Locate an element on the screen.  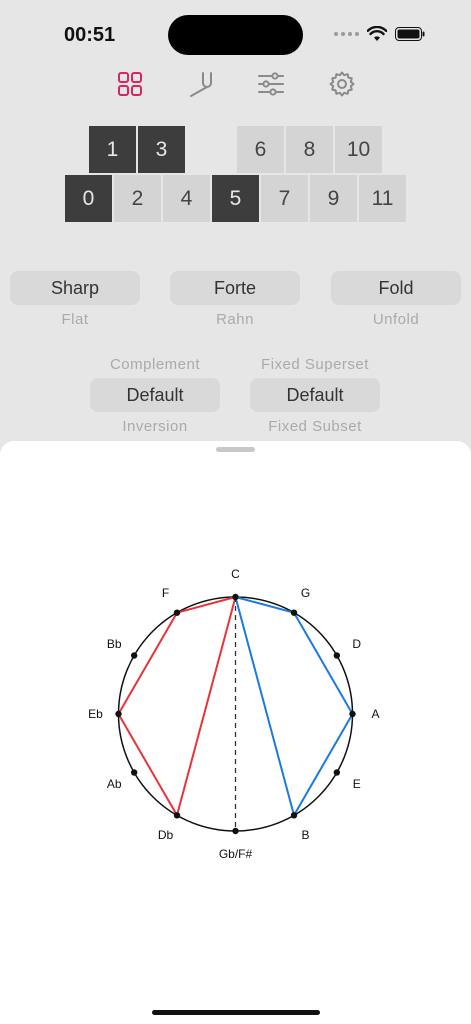
note-label: Eb is located at coordinates (95, 714).